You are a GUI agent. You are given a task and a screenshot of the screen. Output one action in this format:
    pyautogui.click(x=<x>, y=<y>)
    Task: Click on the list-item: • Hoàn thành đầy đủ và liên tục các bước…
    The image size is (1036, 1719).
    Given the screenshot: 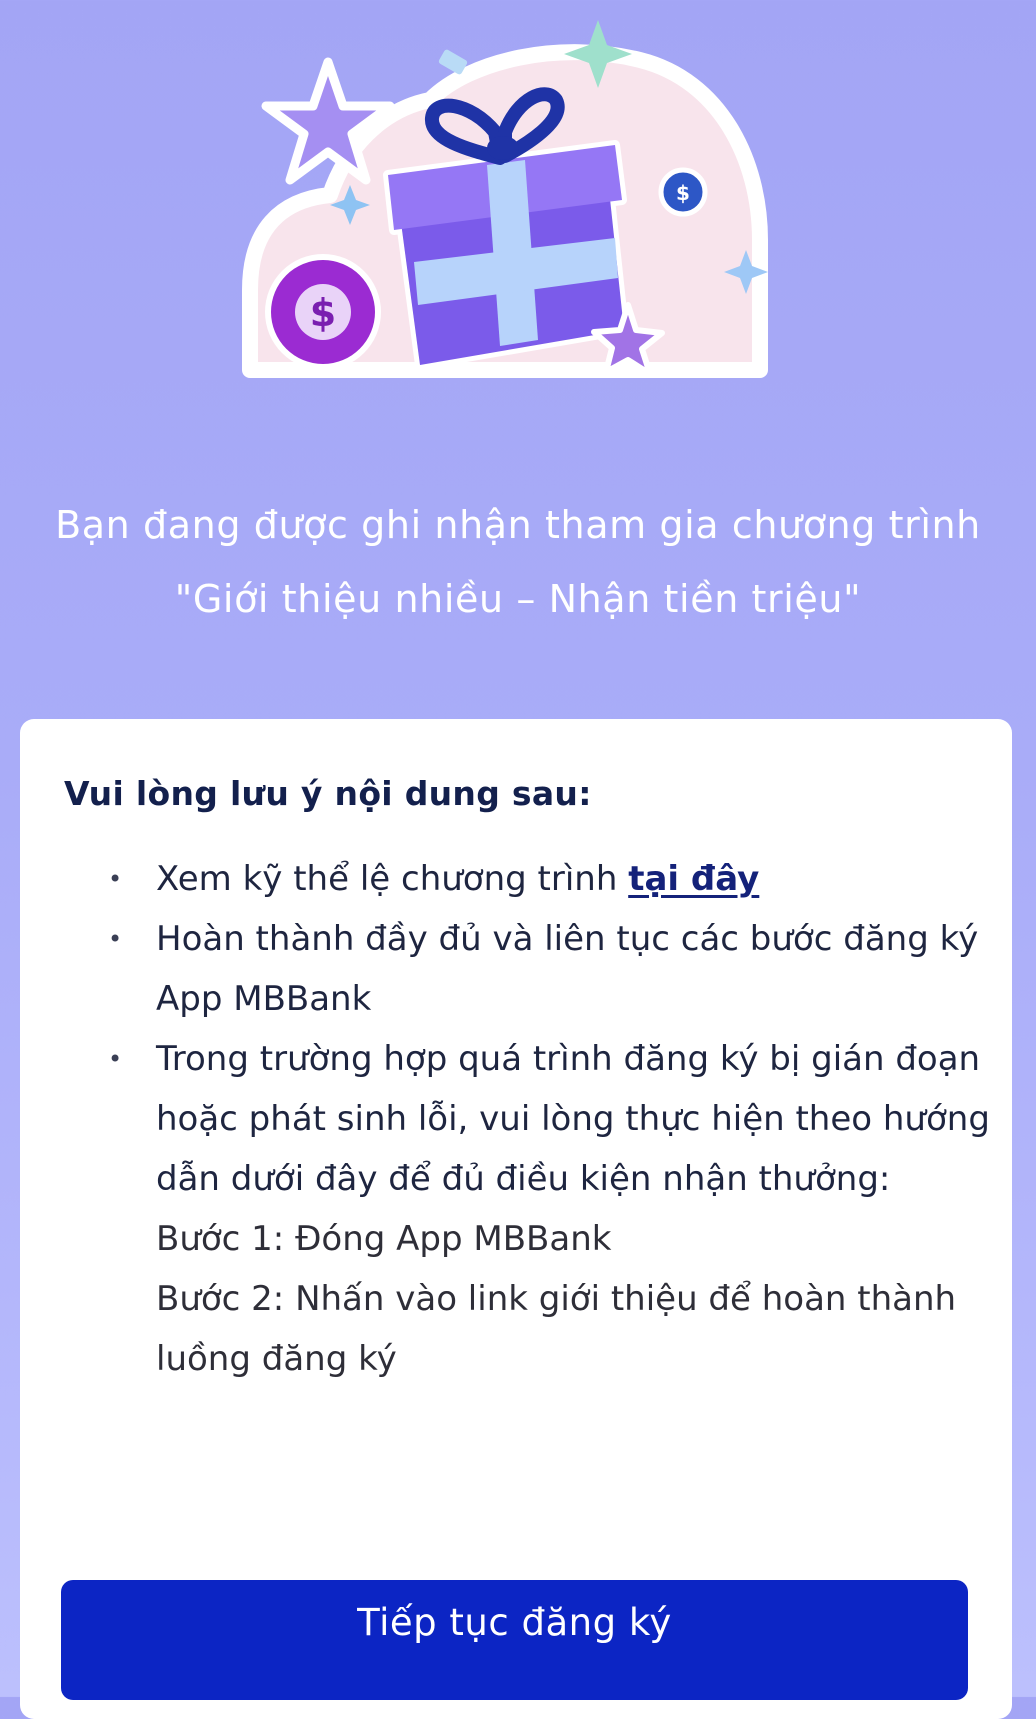 What is the action you would take?
    pyautogui.click(x=536, y=969)
    